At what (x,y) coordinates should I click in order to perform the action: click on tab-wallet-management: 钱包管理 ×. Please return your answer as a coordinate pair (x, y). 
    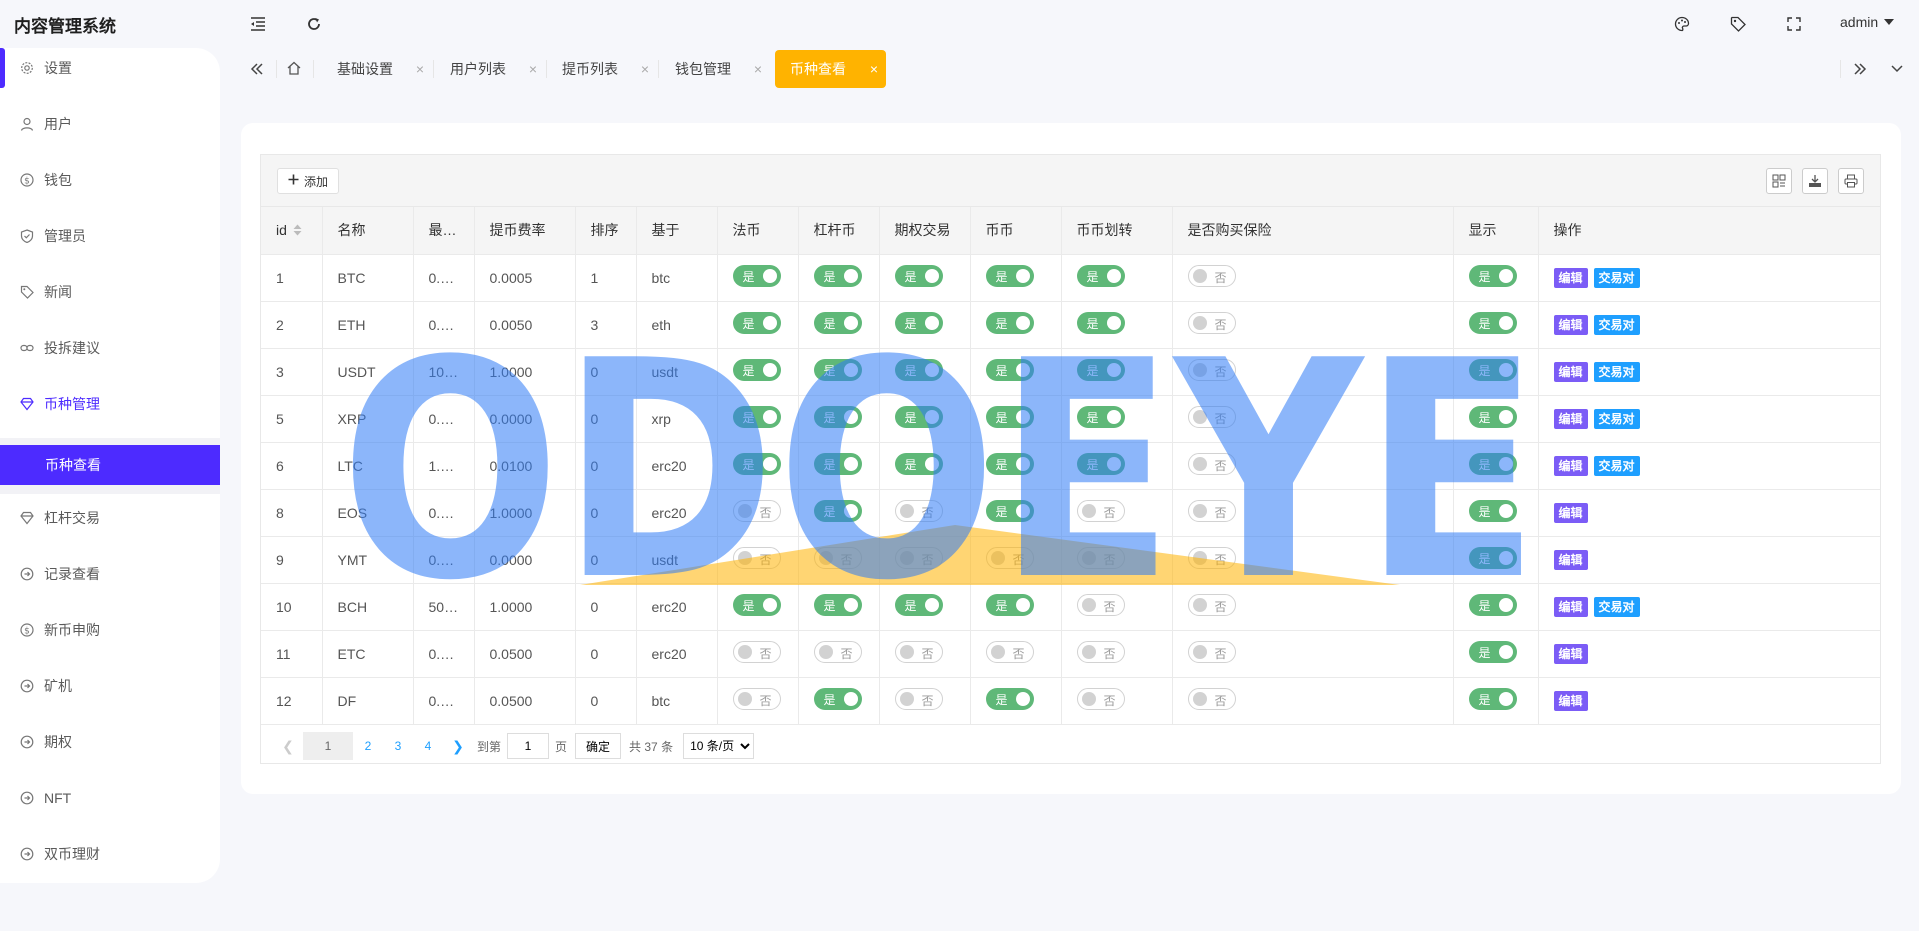
    Looking at the image, I should click on (715, 69).